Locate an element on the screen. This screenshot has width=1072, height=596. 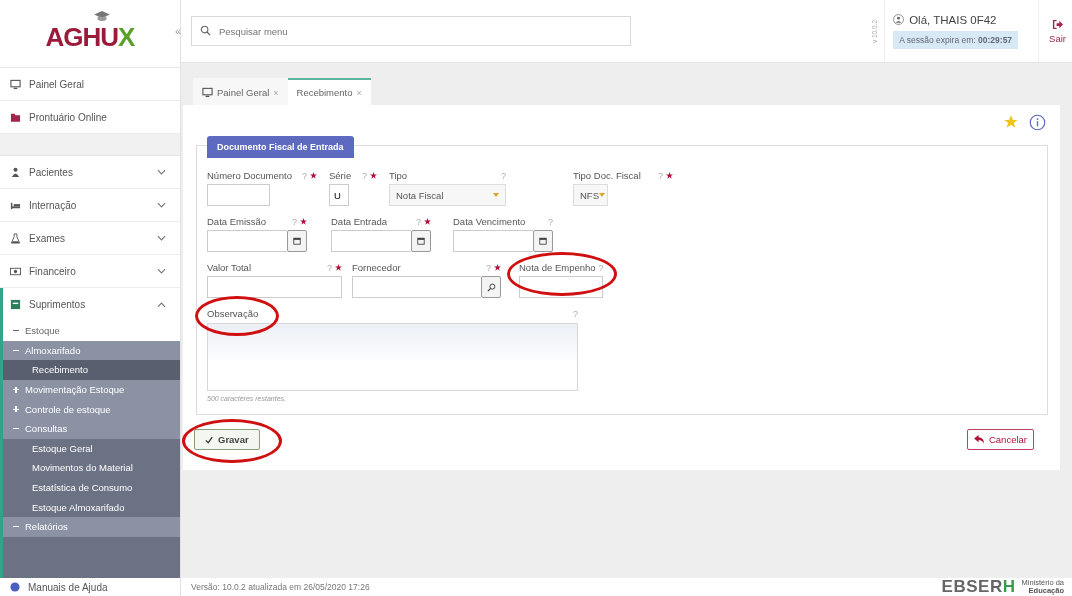
cancel-button: Cancelar is located at coordinates (1000, 439).